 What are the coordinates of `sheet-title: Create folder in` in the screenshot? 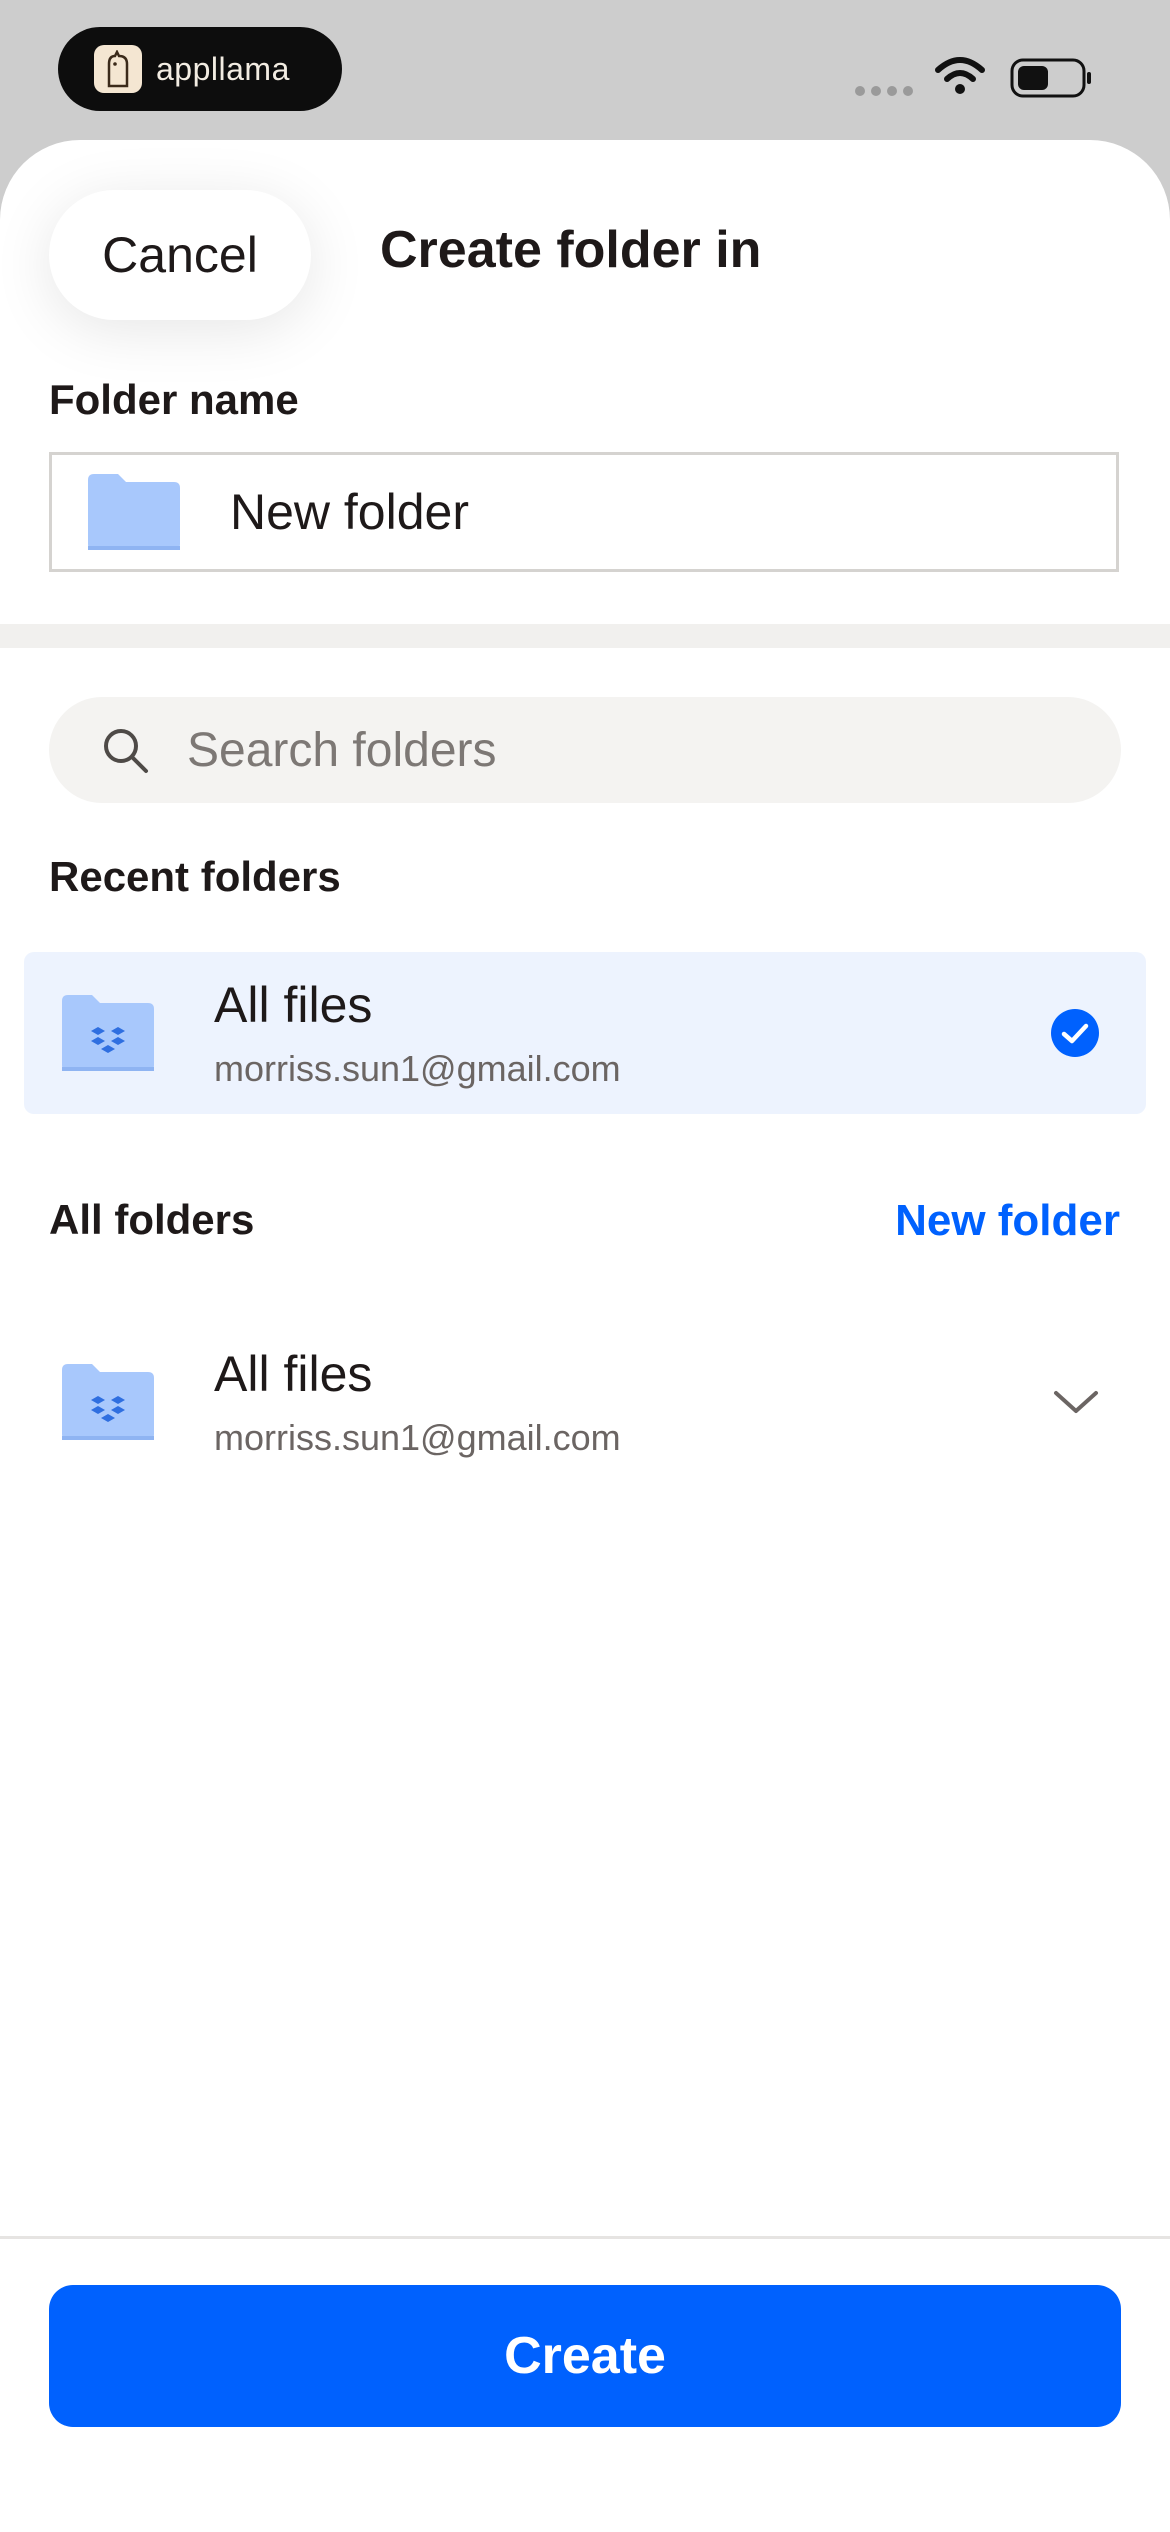 It's located at (571, 250).